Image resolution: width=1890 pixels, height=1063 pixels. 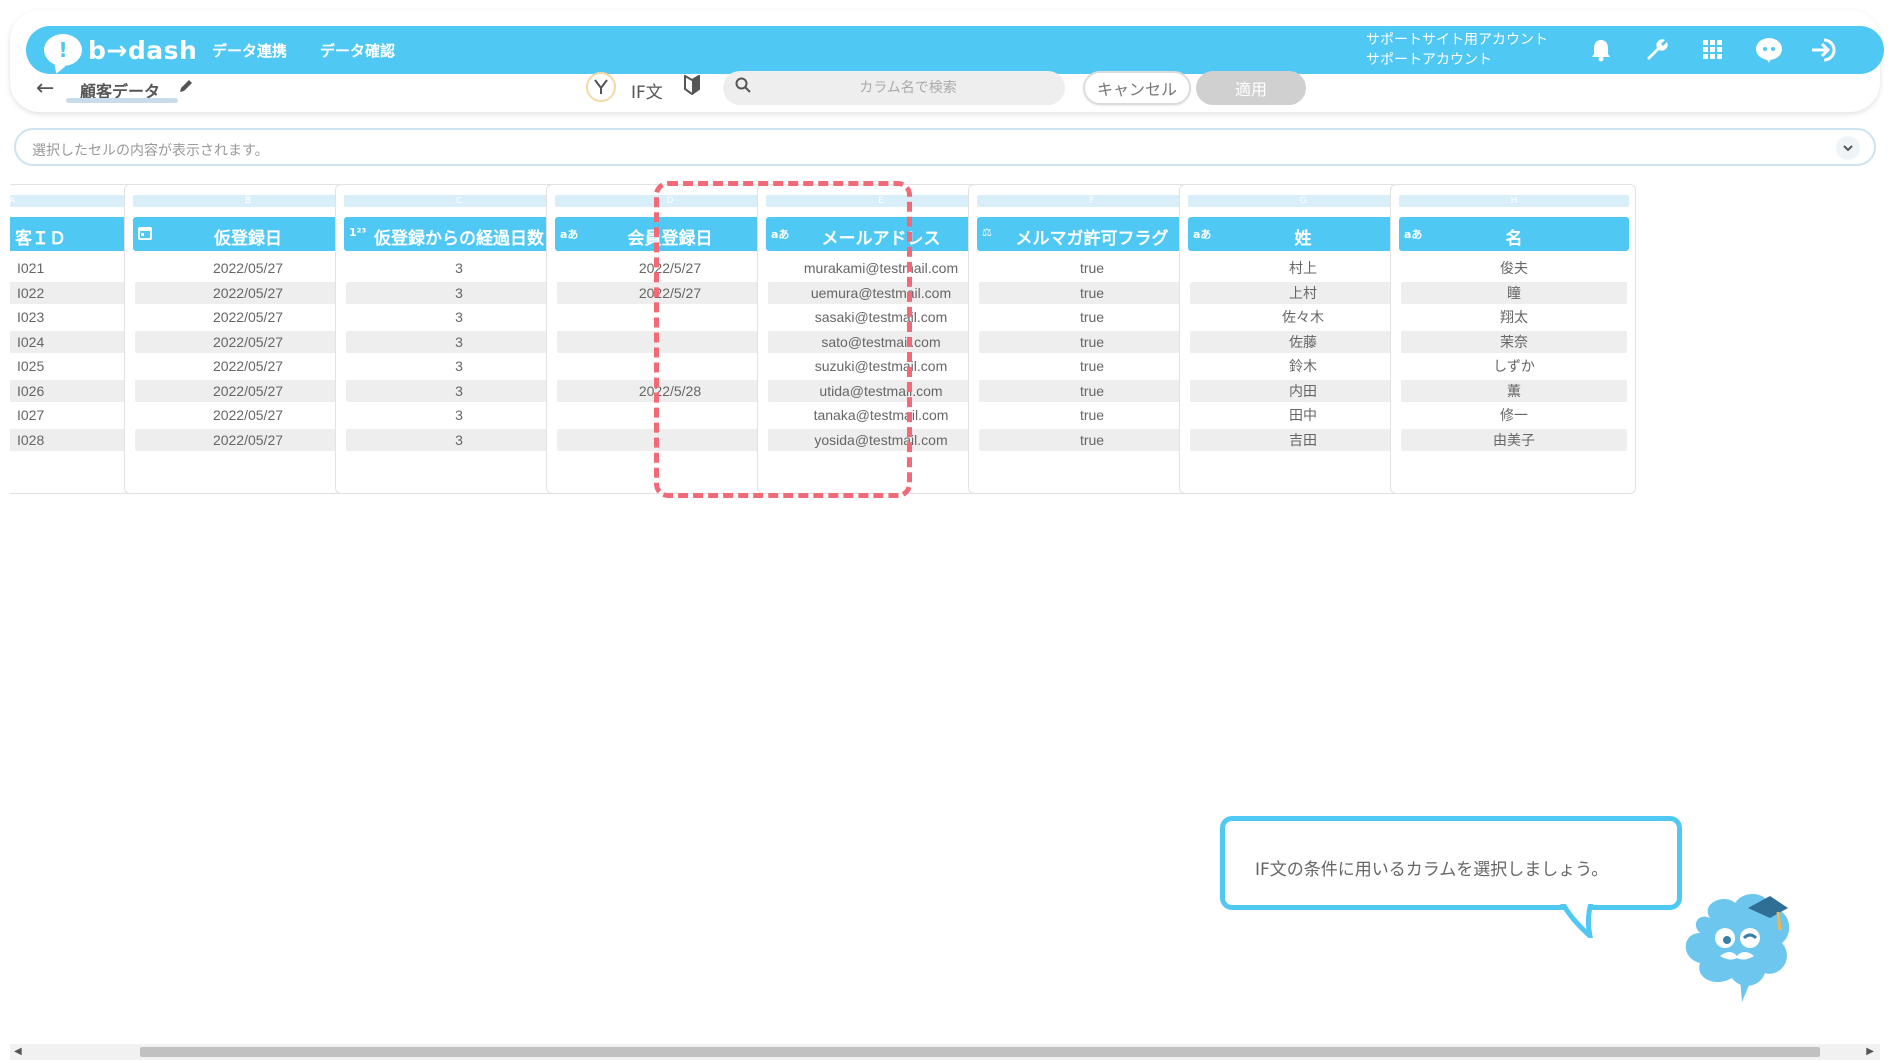 I want to click on column-header: 客ＩＤ, so click(x=68, y=234).